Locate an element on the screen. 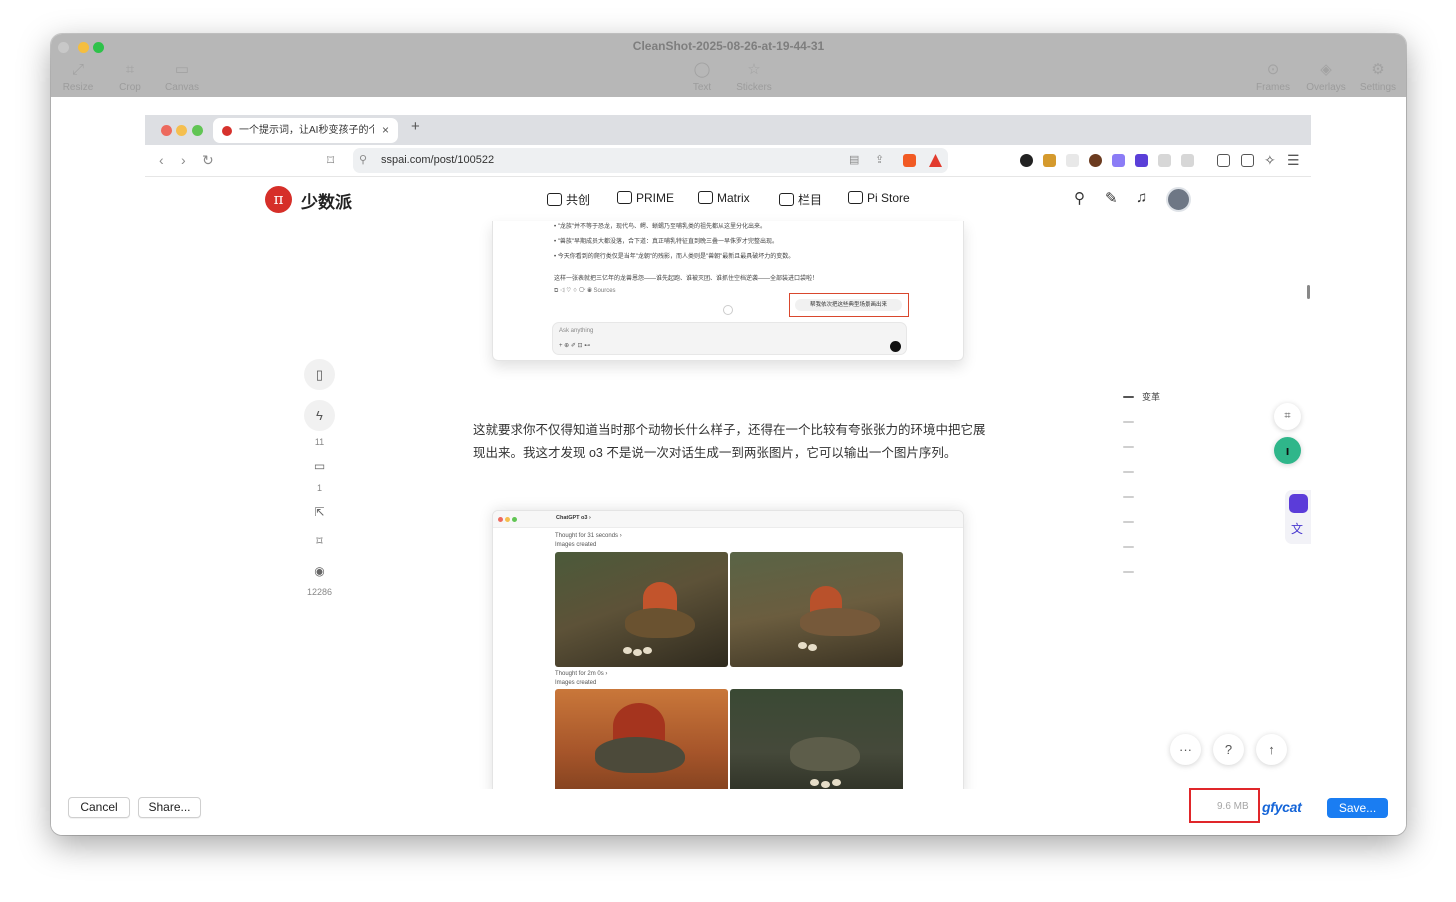 This screenshot has height=902, width=1456. wallet-icon is located at coordinates (1247, 160).